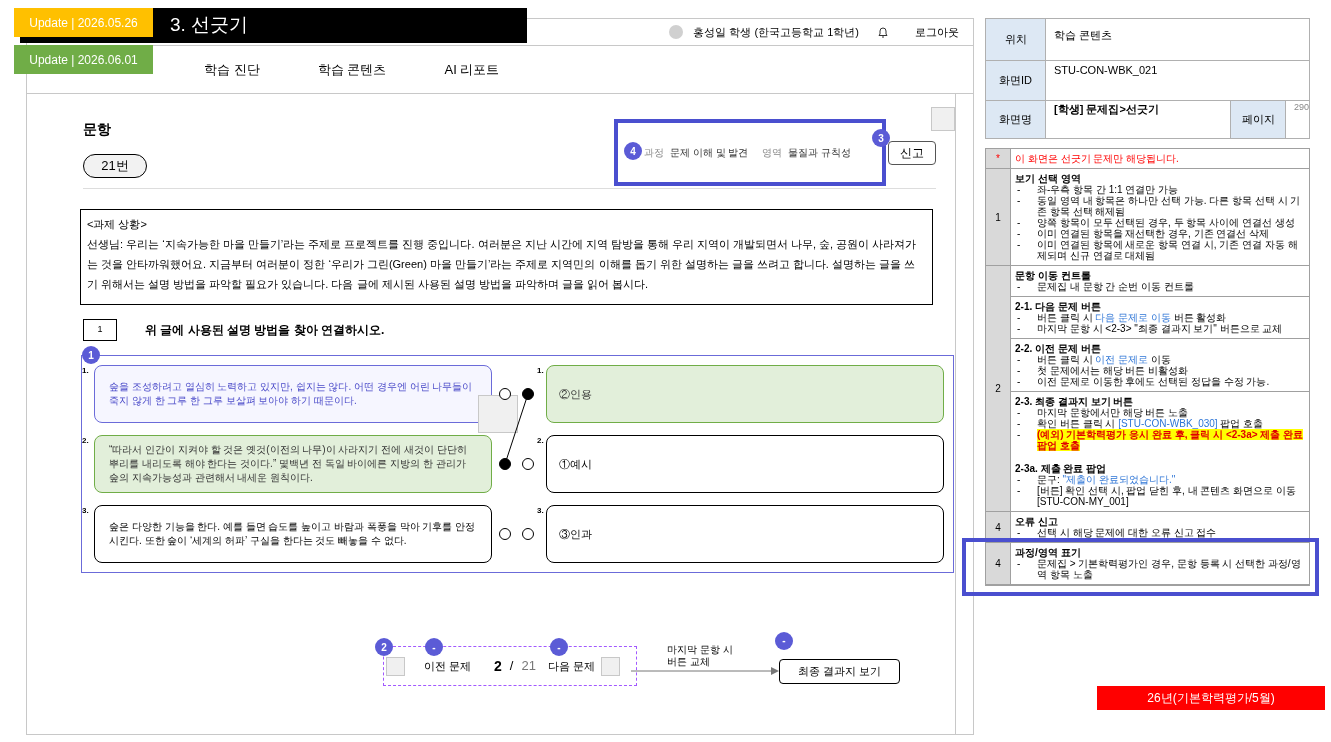 The height and width of the screenshot is (742, 1331). What do you see at coordinates (1153, 381) in the screenshot?
I see `spec-text: 이전 문제로 이동한 후에도 선택된 정답을 수정 가능.` at bounding box center [1153, 381].